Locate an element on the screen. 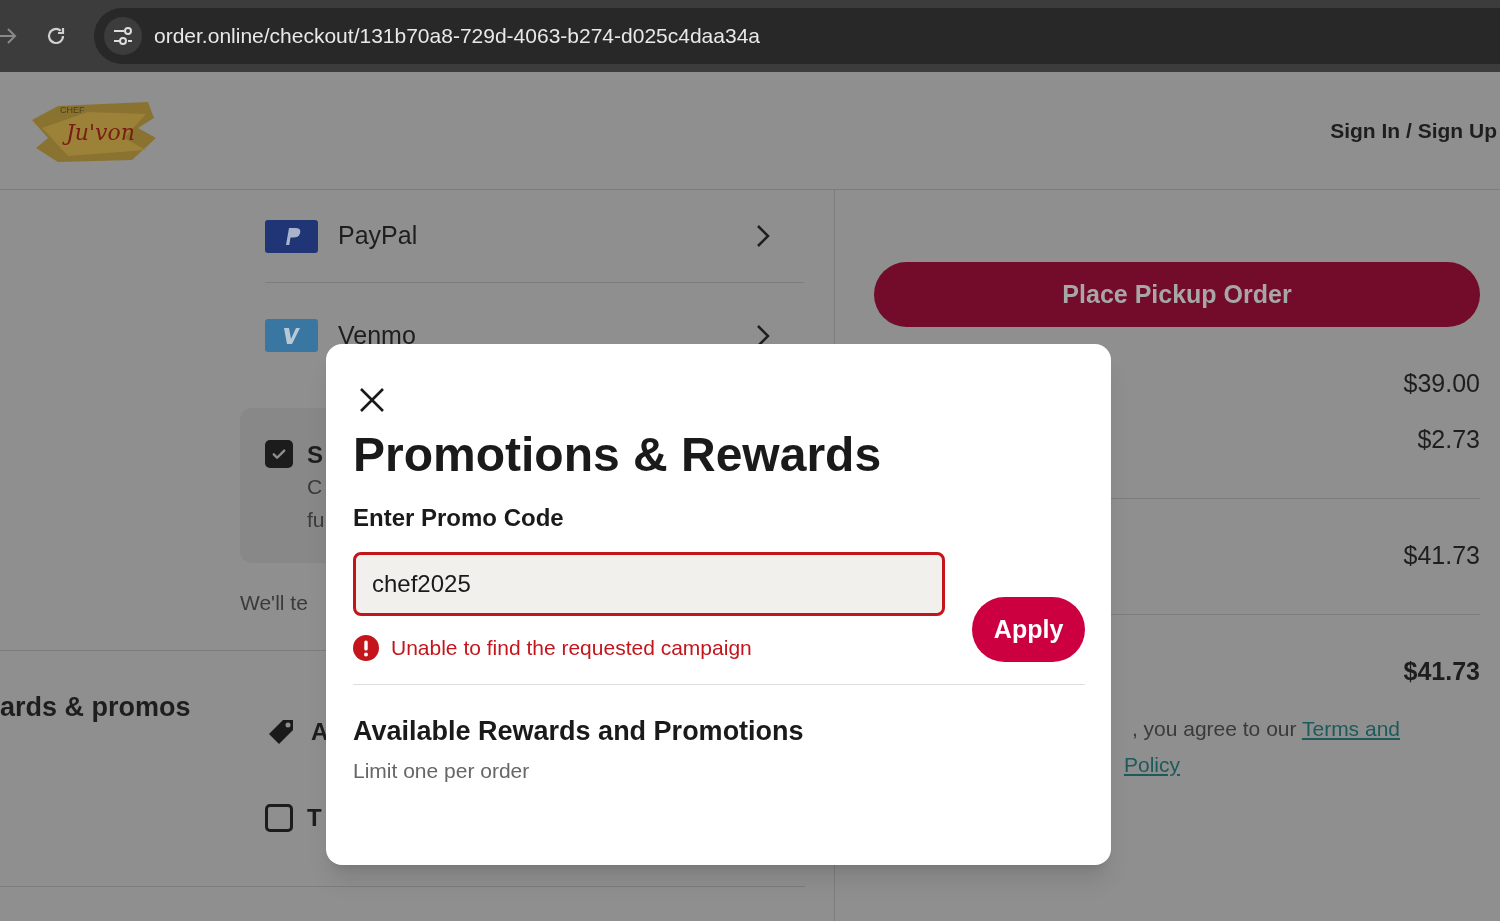 Image resolution: width=1500 pixels, height=921 pixels. error-icon is located at coordinates (366, 647).